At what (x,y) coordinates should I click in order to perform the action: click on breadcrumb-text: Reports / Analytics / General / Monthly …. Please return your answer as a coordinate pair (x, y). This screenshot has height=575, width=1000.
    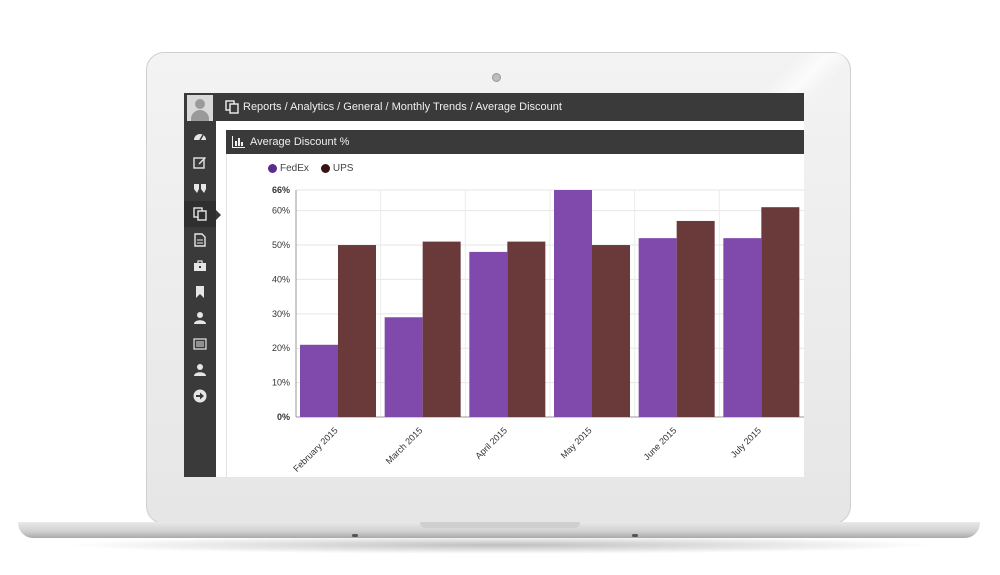
    Looking at the image, I should click on (402, 107).